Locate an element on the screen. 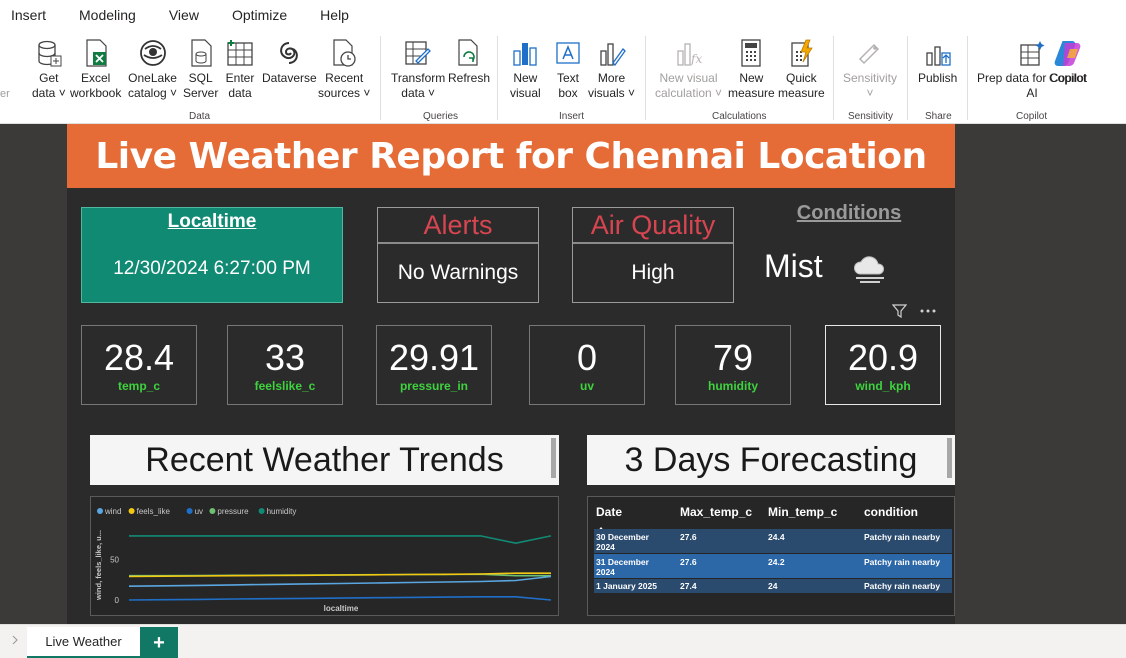 The width and height of the screenshot is (1126, 658). table-header-date: Date is located at coordinates (609, 512).